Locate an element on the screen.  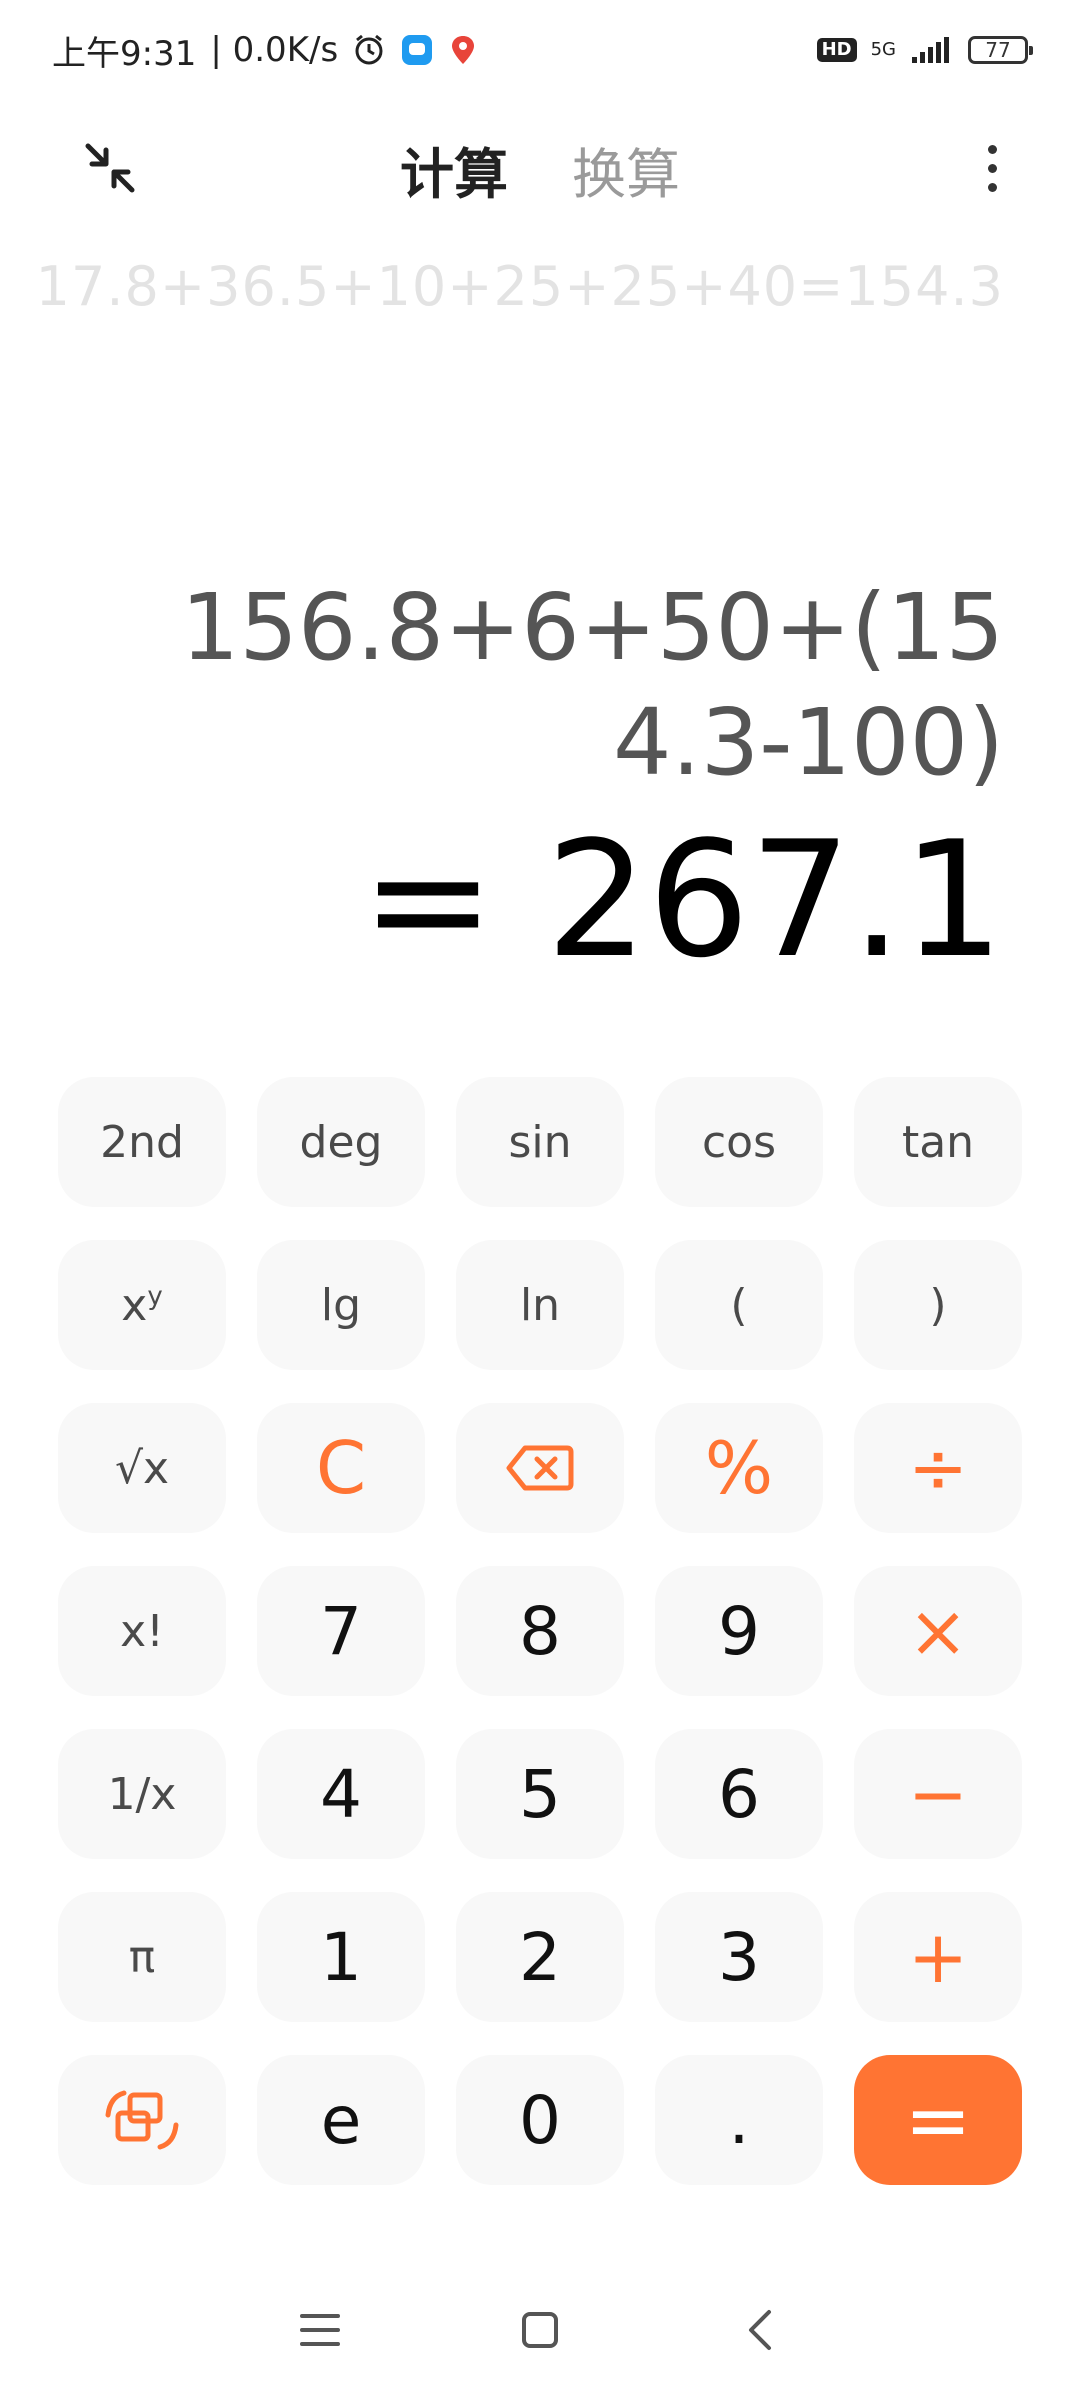
alarm-icon is located at coordinates (369, 50).